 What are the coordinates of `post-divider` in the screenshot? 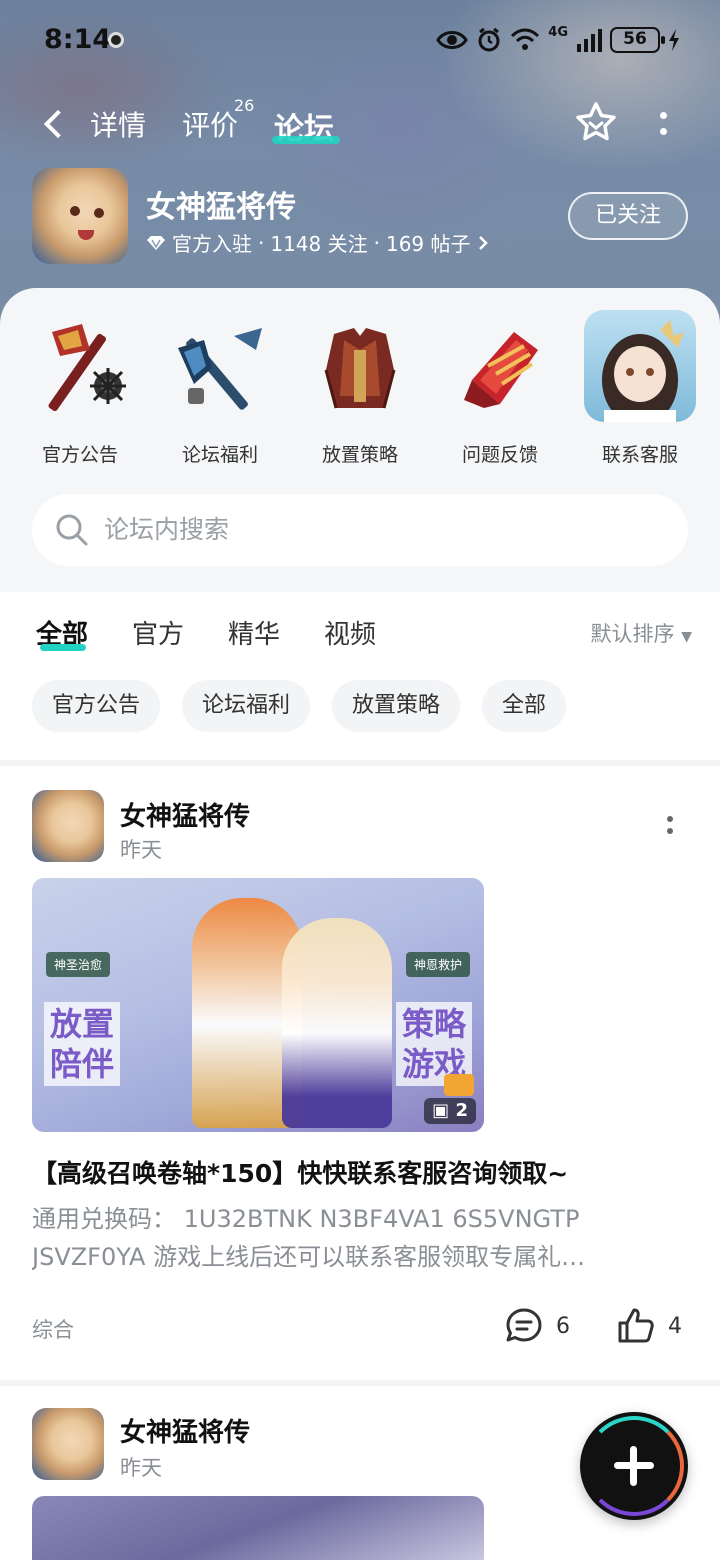 It's located at (360, 1383).